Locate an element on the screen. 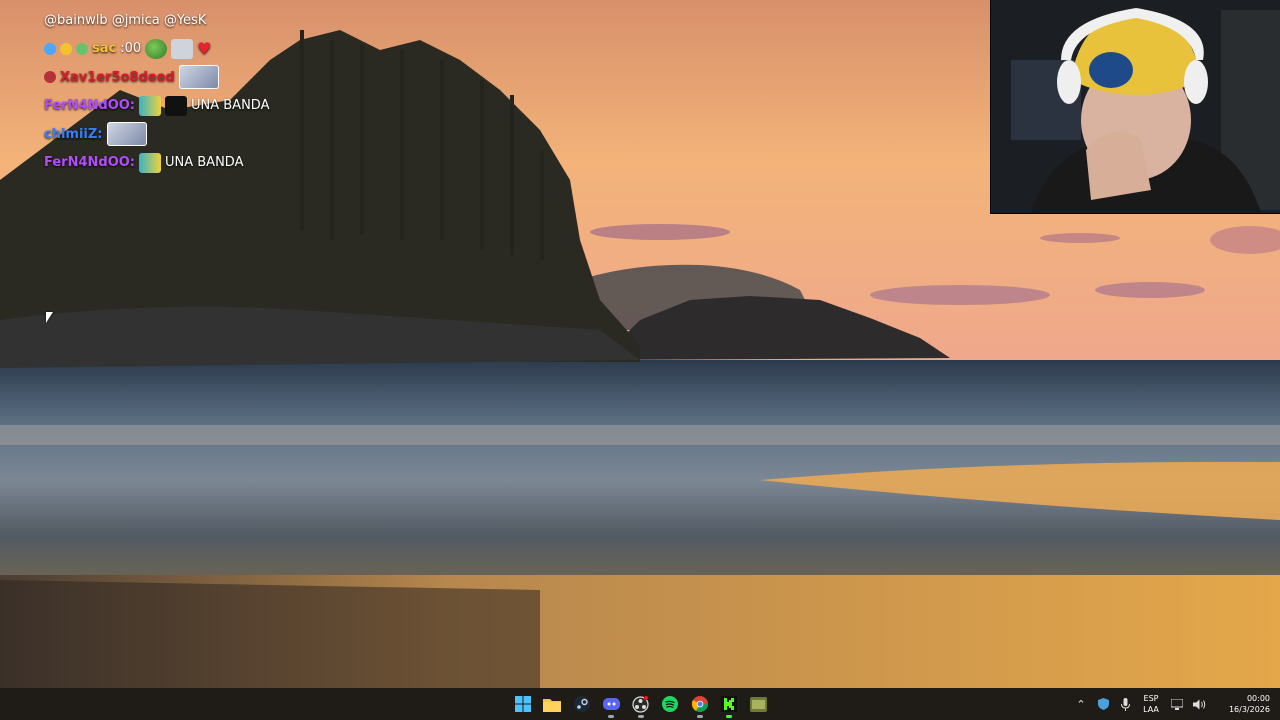 The height and width of the screenshot is (720, 1280). volume-icon is located at coordinates (1199, 704).